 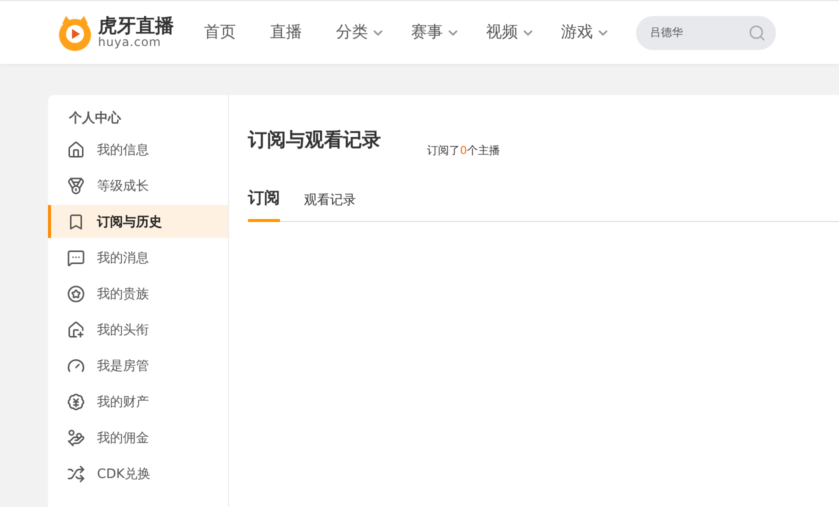 I want to click on medal-icon, so click(x=76, y=185).